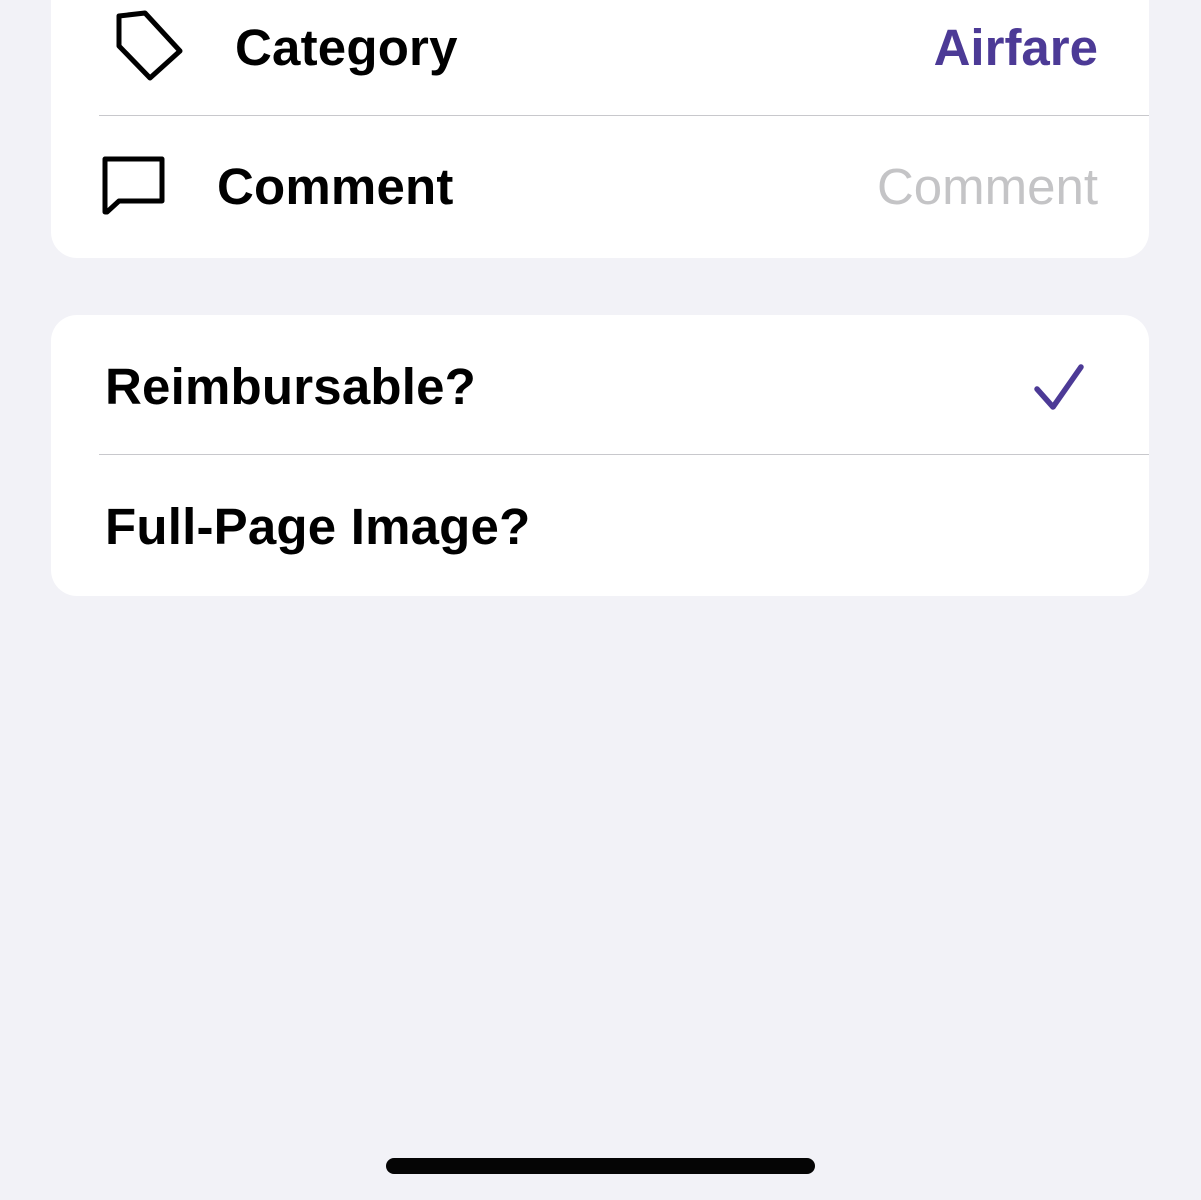 The image size is (1201, 1200). I want to click on full-page-image-label: Full-Page Image?, so click(318, 526).